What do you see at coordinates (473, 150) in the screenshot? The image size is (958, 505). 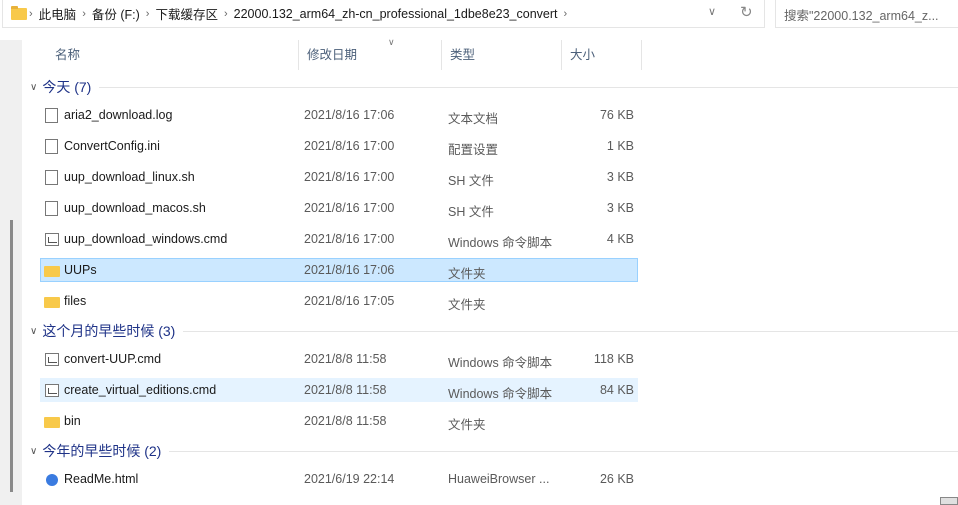 I see `file-type: 配置设置` at bounding box center [473, 150].